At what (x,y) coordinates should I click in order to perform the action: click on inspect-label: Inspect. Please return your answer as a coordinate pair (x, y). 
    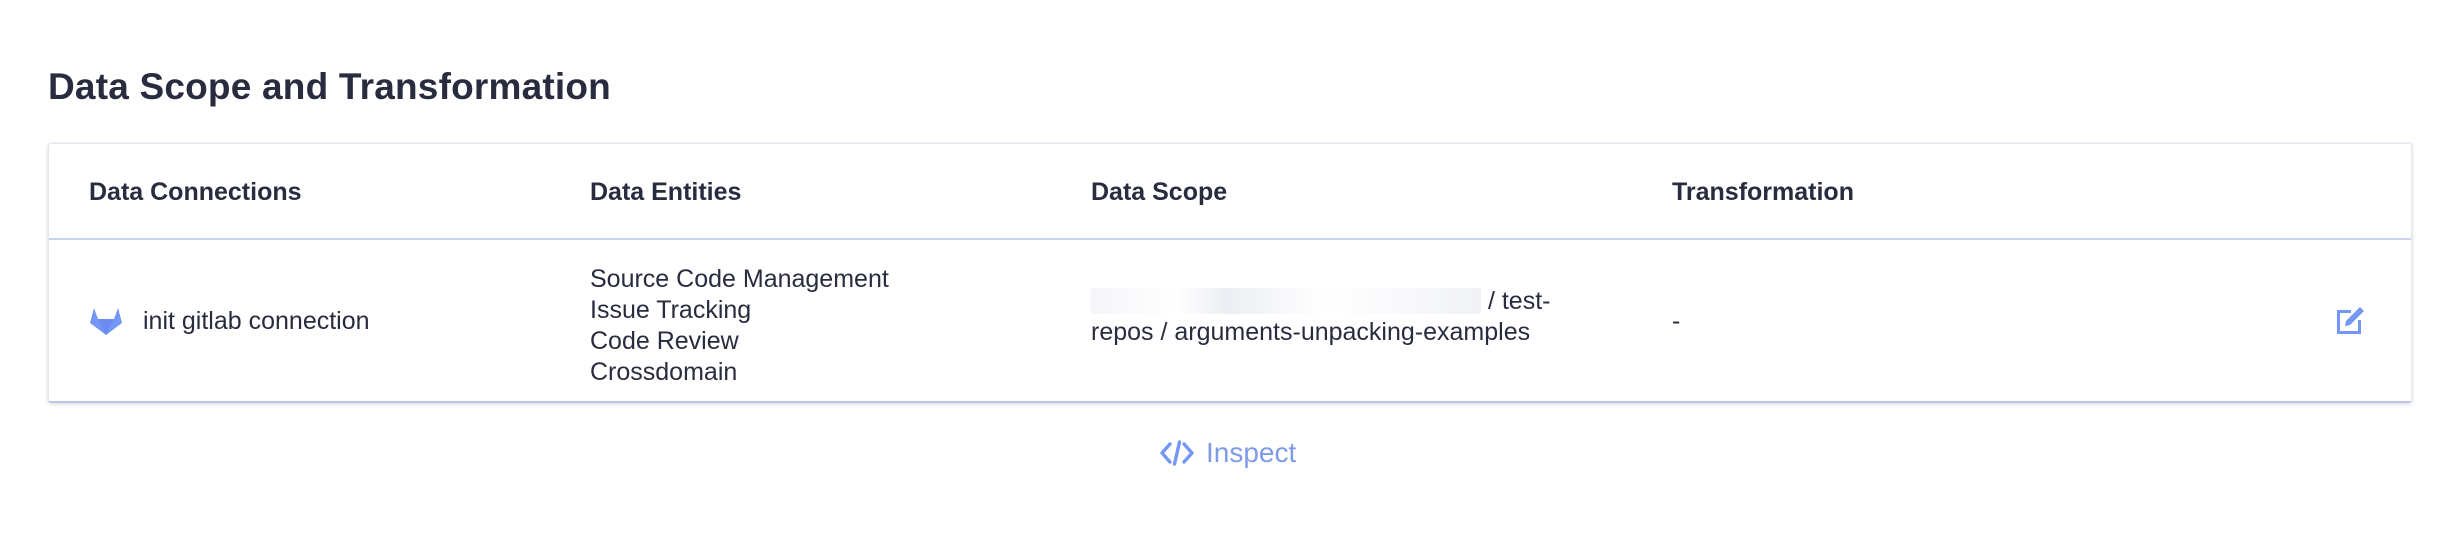
    Looking at the image, I should click on (1251, 452).